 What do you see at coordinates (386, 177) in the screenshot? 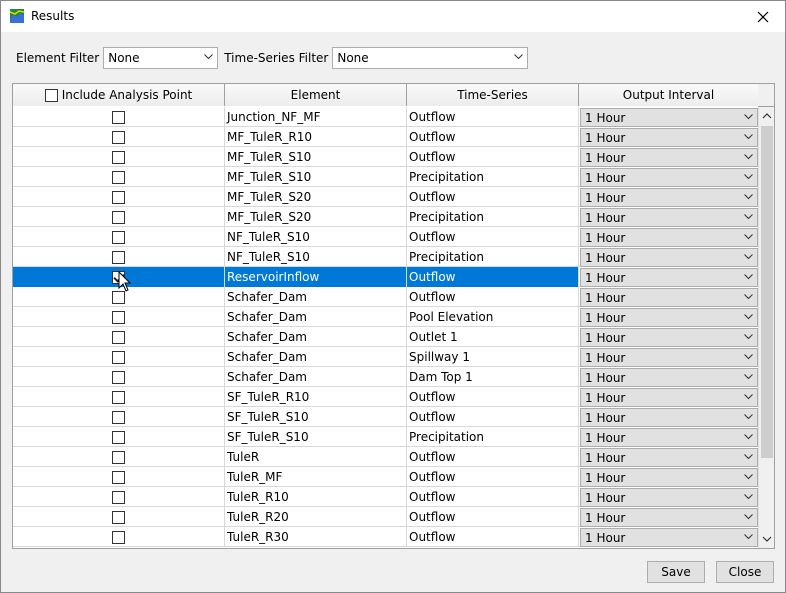
I see `table-row: MF_TuleR_S10 Precipitation 1 Hour` at bounding box center [386, 177].